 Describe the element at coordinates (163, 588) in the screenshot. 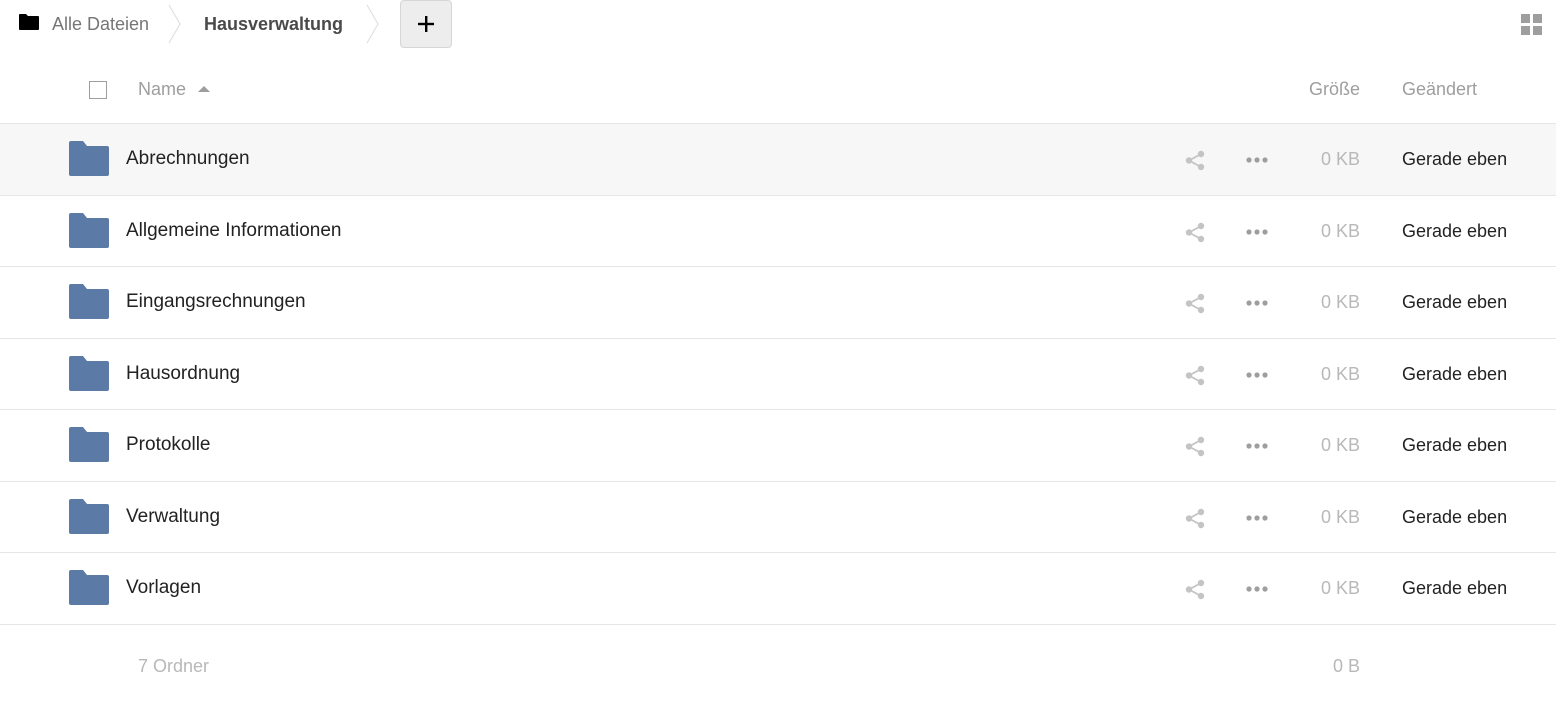

I see `file-name: Vorlagen` at that location.